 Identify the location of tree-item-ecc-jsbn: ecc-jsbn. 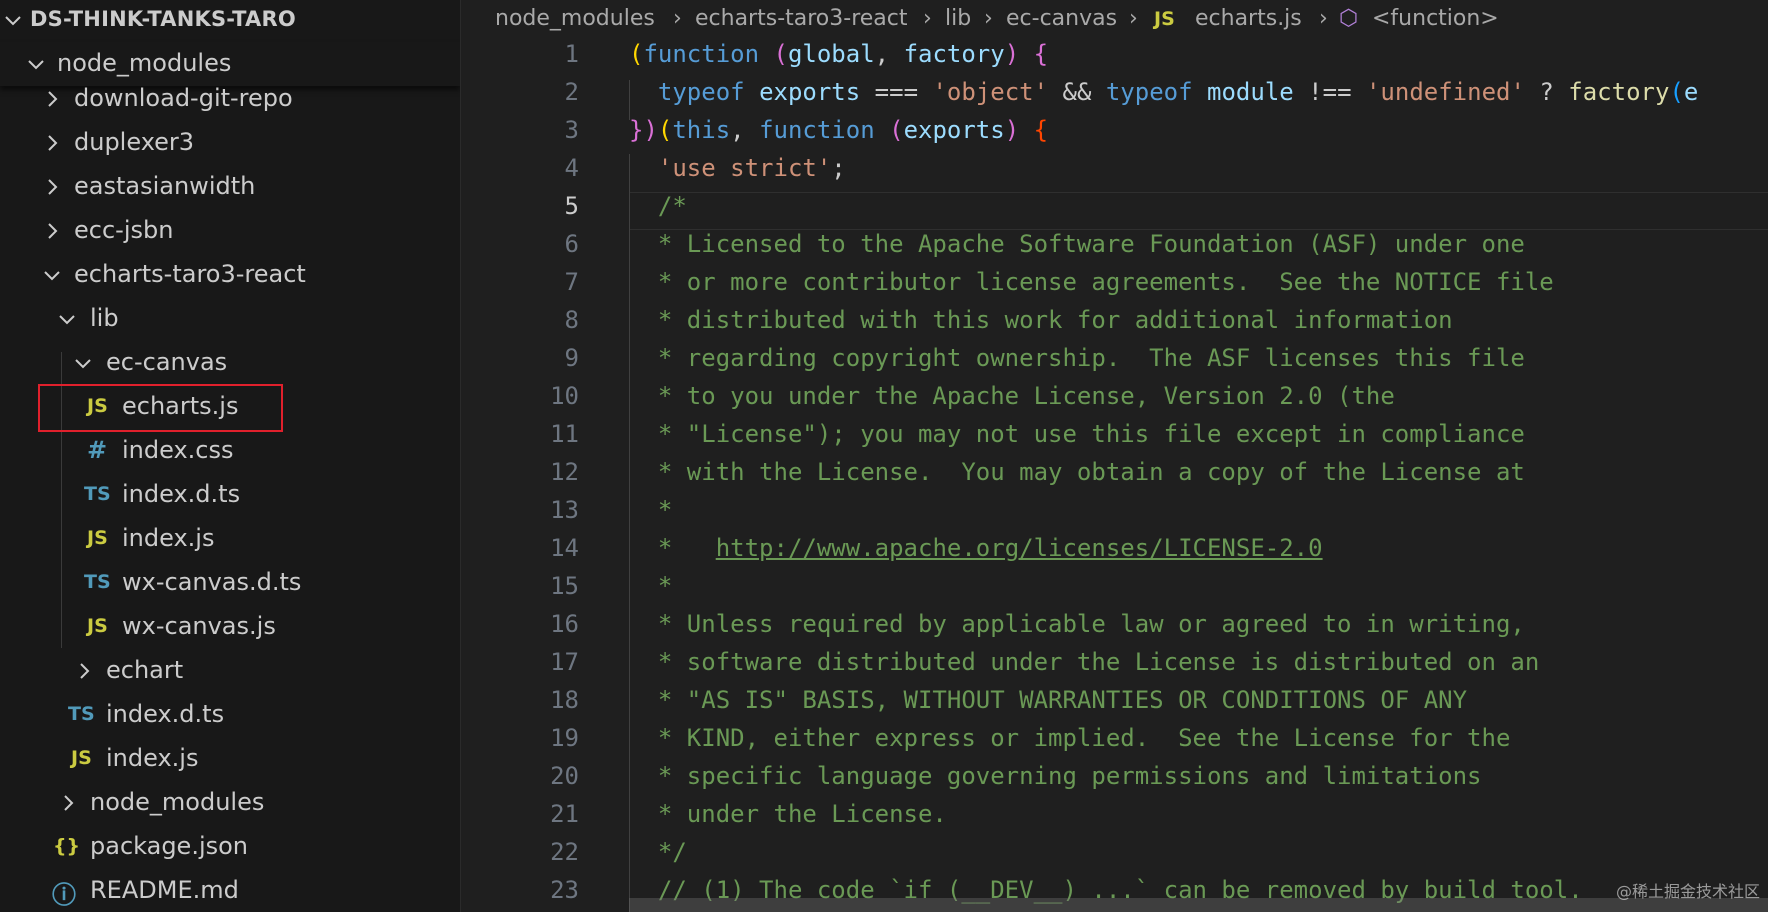
(230, 231).